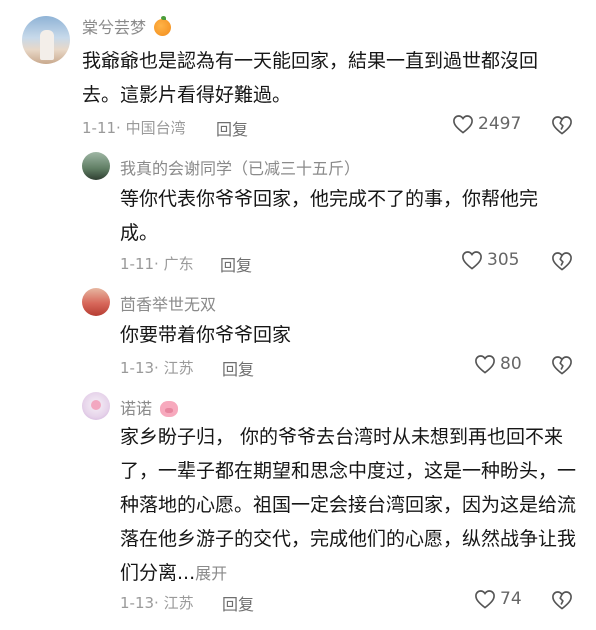  Describe the element at coordinates (310, 78) in the screenshot. I see `comment-text: 我爺爺也是認為有一天能回家，結果一直到過世都沒回去。這影片看得好難過。` at that location.